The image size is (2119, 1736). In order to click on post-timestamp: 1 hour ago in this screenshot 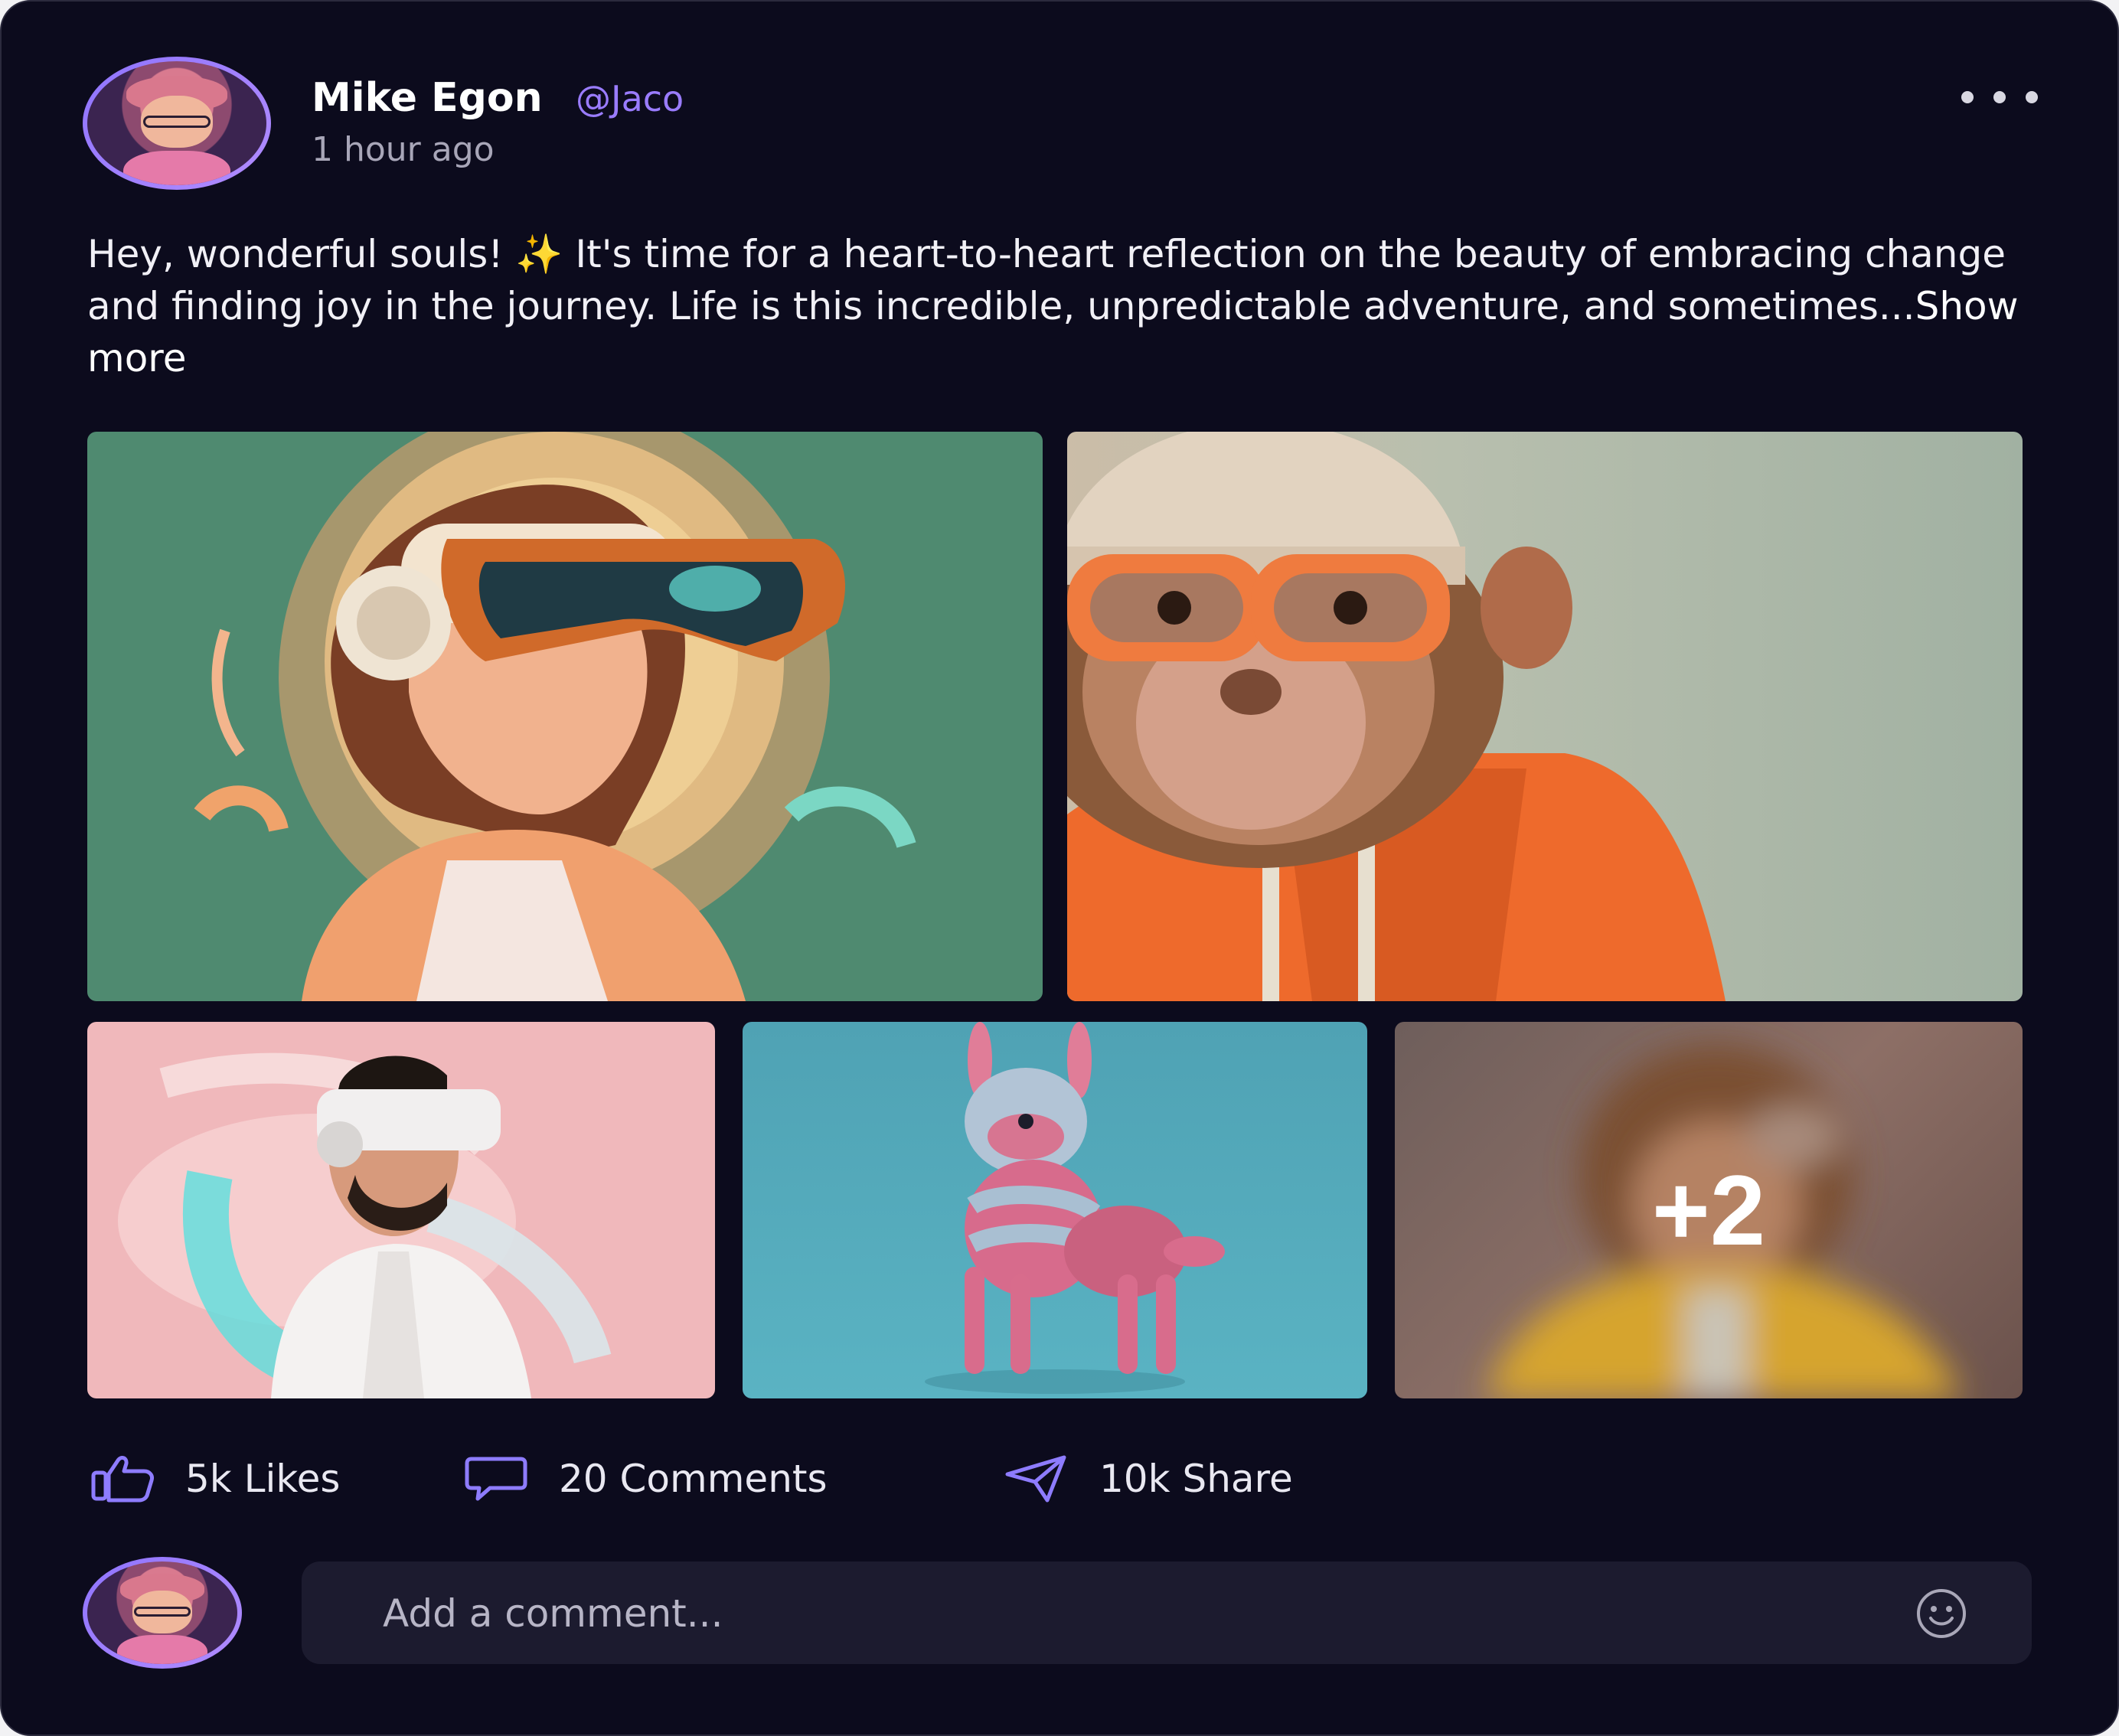, I will do `click(404, 149)`.